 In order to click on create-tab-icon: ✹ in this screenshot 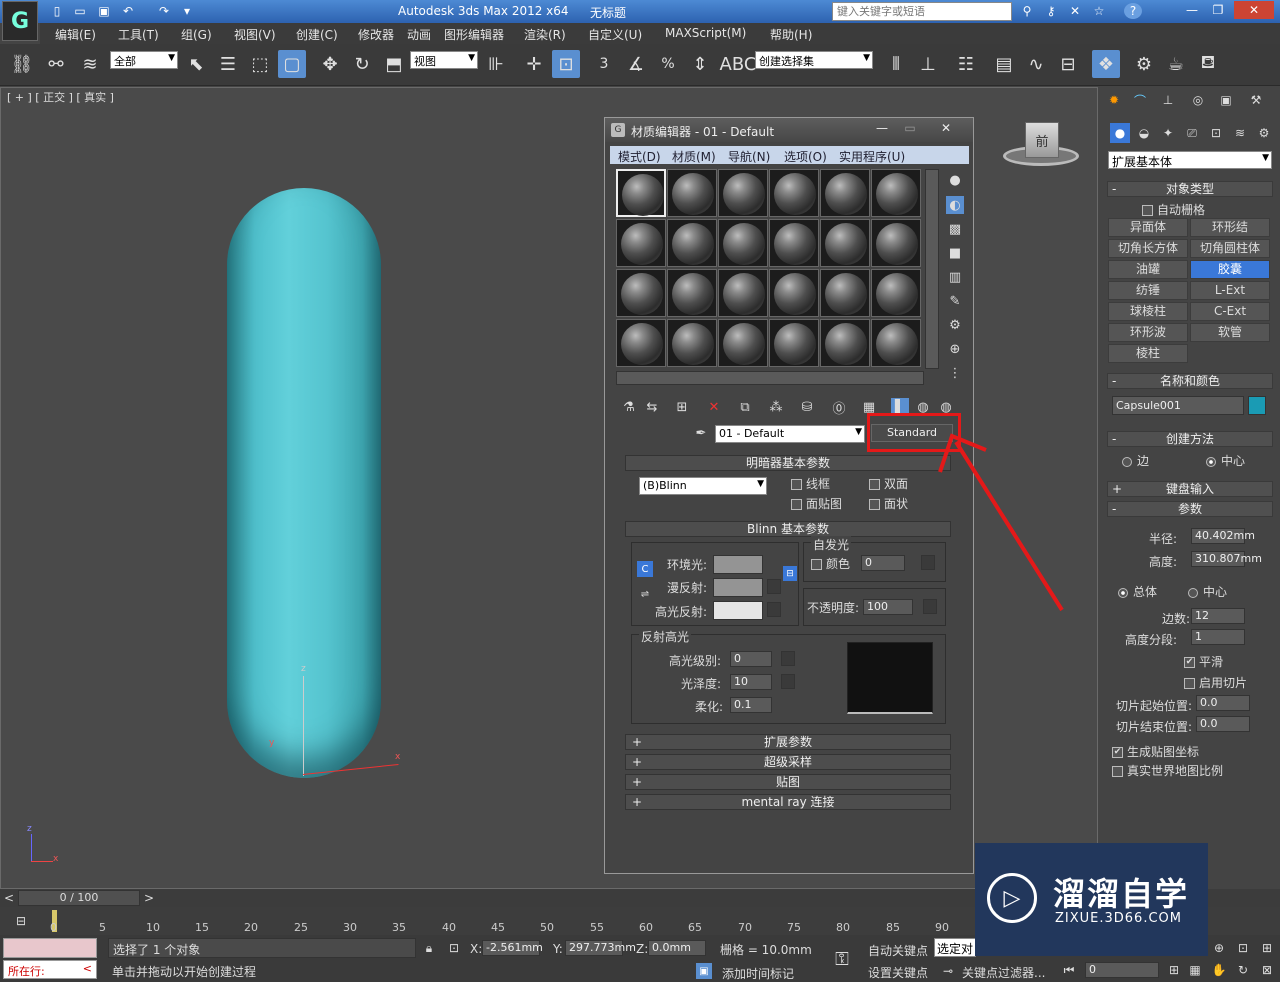, I will do `click(1114, 100)`.